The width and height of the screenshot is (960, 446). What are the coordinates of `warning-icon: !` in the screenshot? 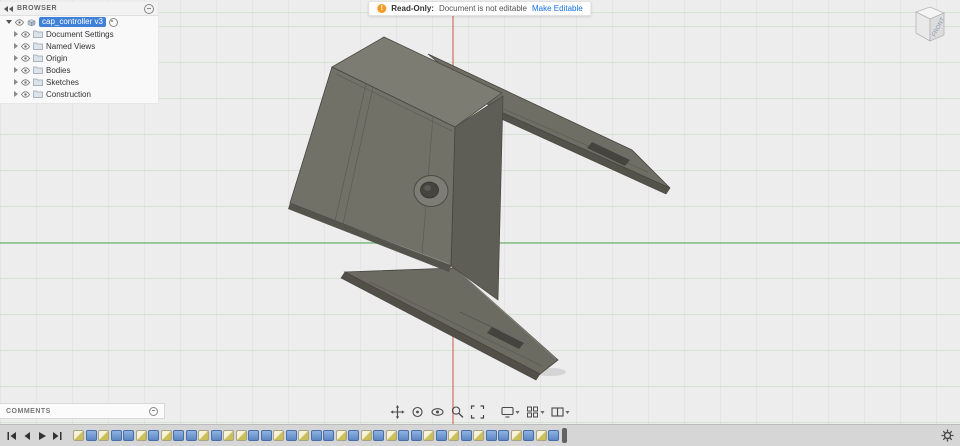 It's located at (382, 8).